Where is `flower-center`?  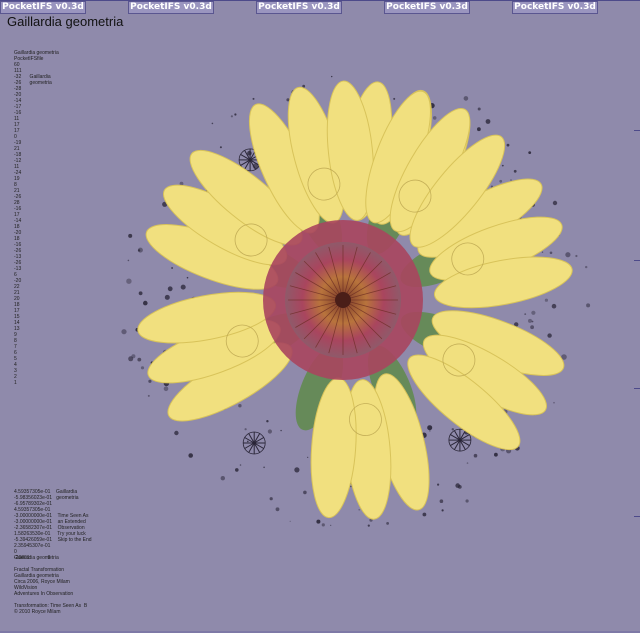 flower-center is located at coordinates (343, 300).